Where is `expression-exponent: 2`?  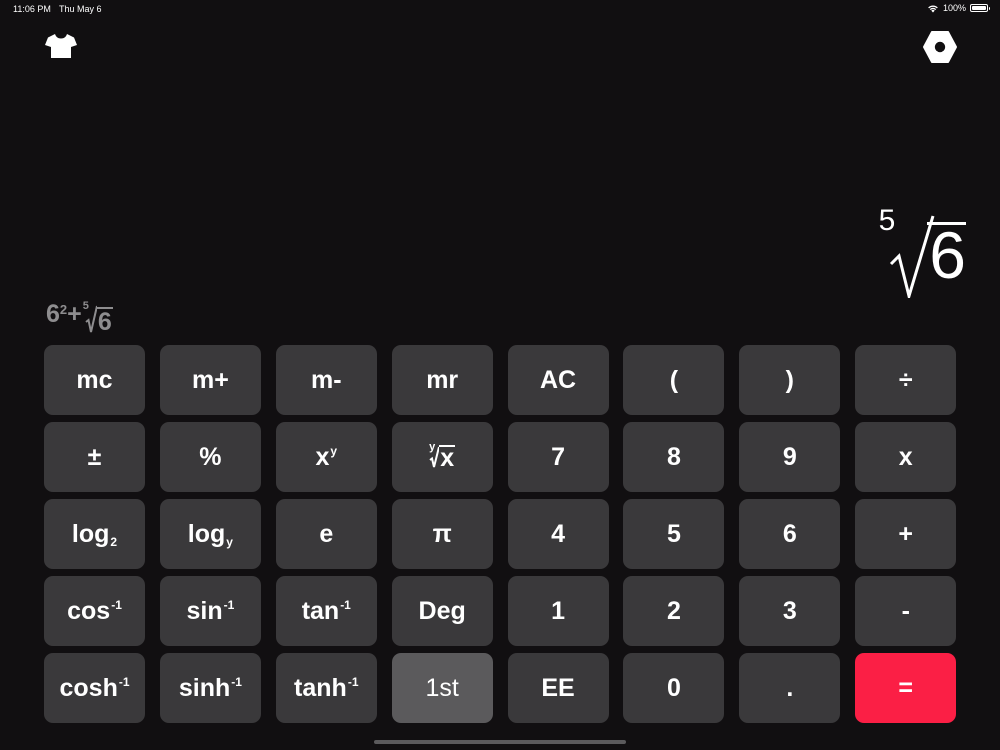 expression-exponent: 2 is located at coordinates (63, 309).